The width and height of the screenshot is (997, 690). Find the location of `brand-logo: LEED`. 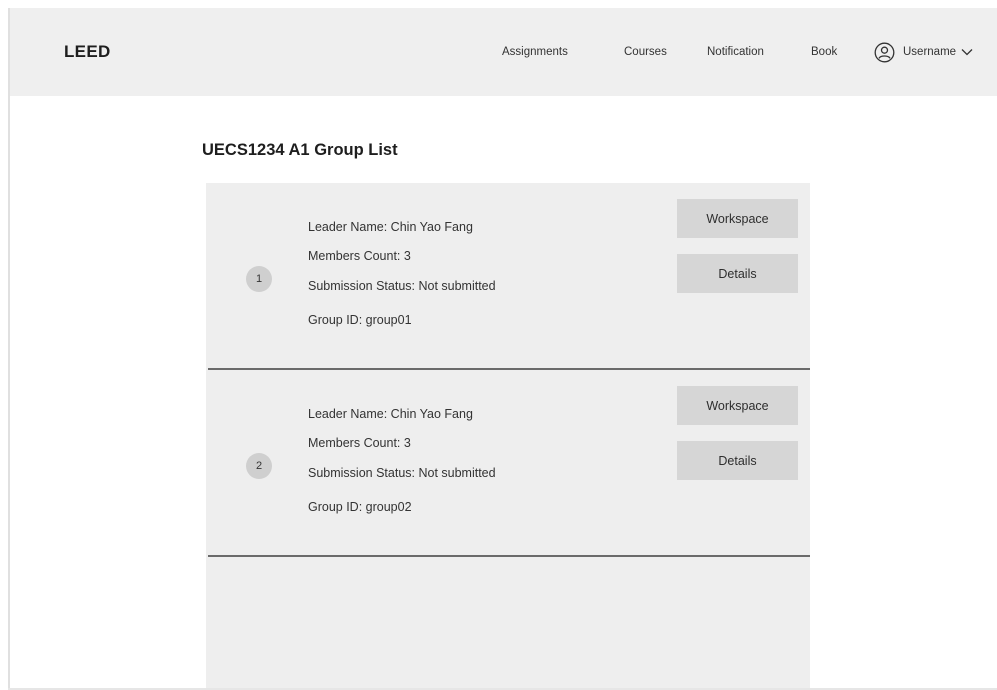

brand-logo: LEED is located at coordinates (87, 52).